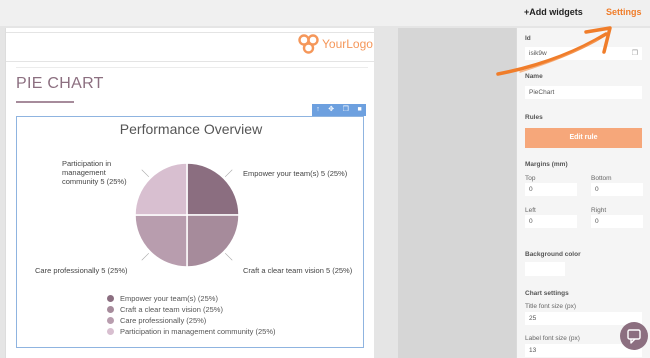 Image resolution: width=650 pixels, height=358 pixels. What do you see at coordinates (583, 53) in the screenshot?
I see `id-field: isik9w ❐` at bounding box center [583, 53].